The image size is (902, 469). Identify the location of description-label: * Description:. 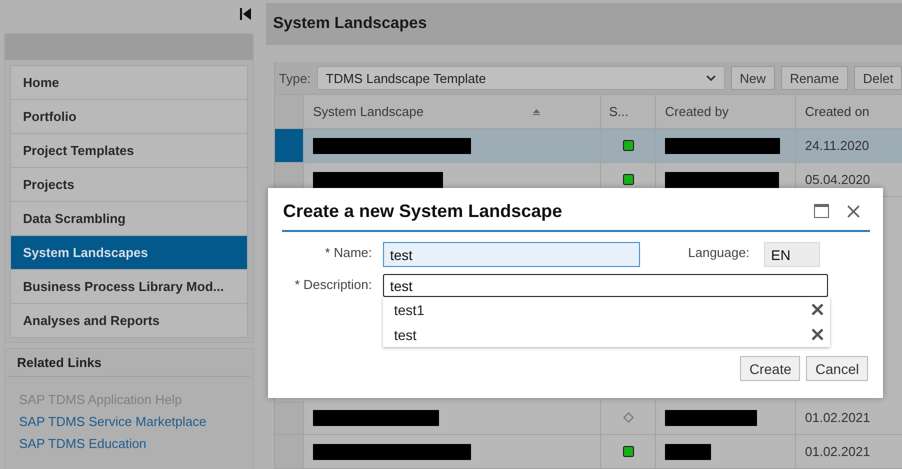
(333, 284).